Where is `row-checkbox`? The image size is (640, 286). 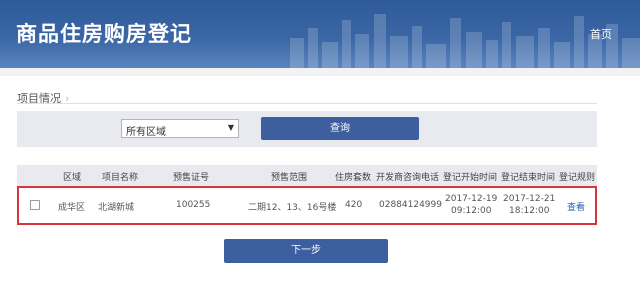 row-checkbox is located at coordinates (35, 205).